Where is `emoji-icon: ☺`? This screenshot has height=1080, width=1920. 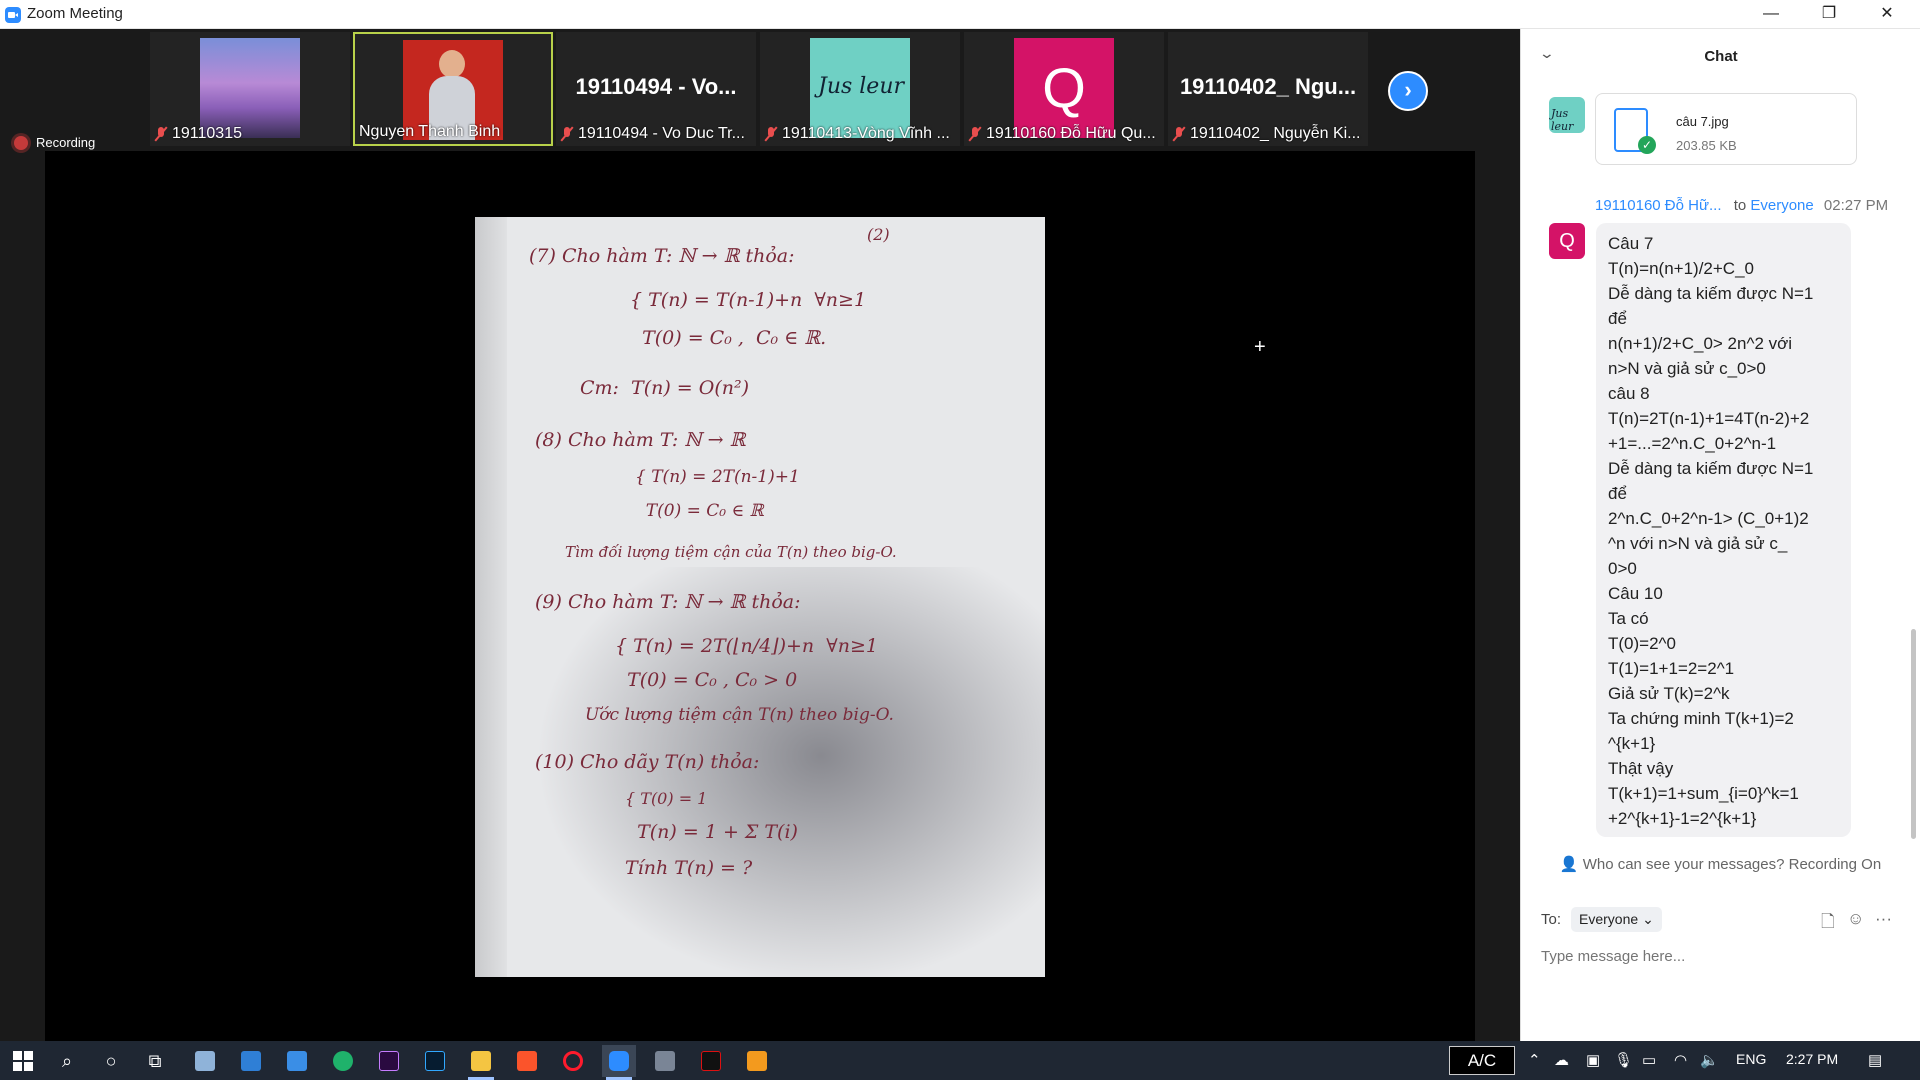 emoji-icon: ☺ is located at coordinates (1855, 919).